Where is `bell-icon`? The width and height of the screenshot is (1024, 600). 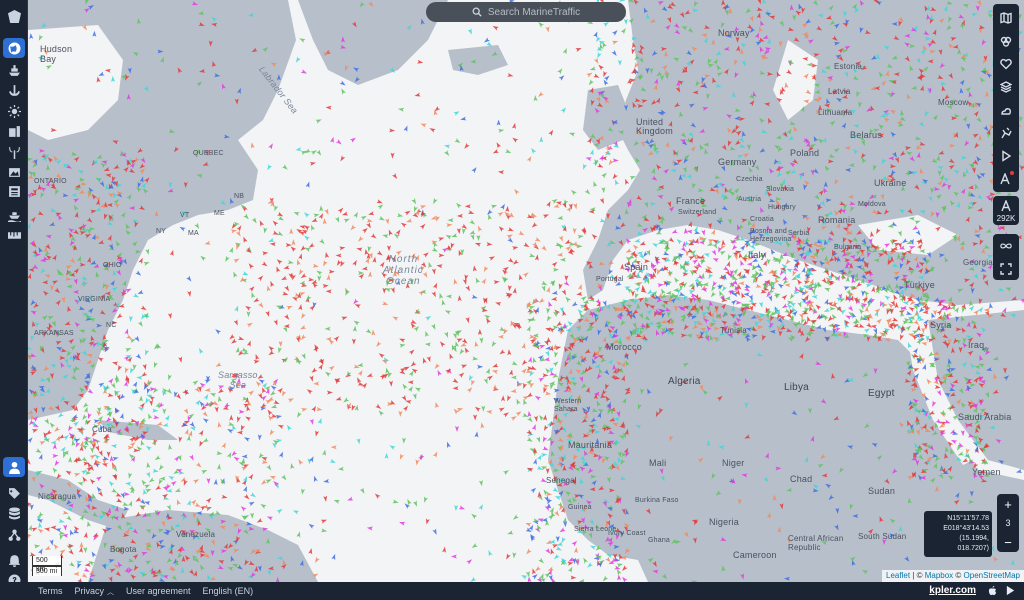 bell-icon is located at coordinates (14, 560).